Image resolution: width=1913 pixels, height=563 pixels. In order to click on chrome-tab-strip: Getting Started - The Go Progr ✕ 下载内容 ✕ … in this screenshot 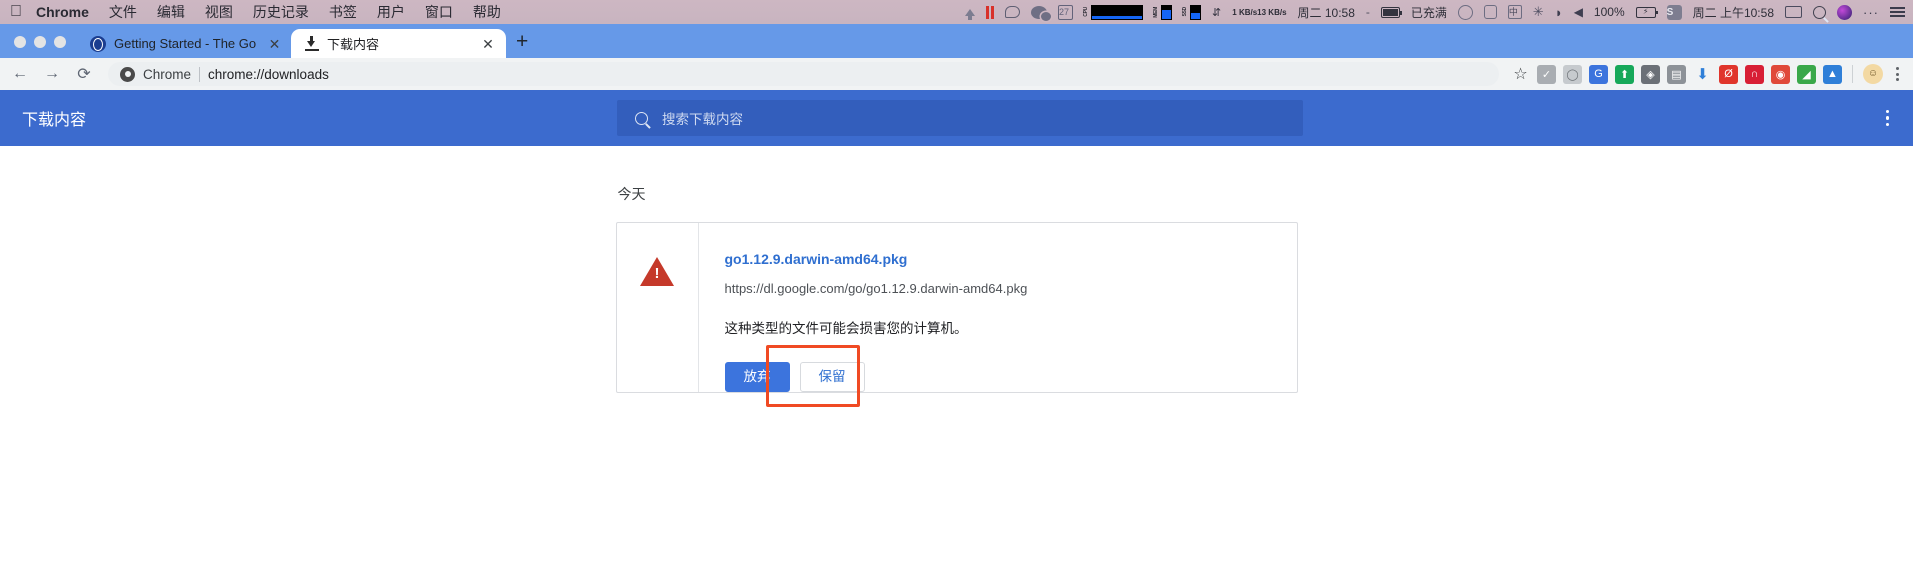, I will do `click(956, 41)`.